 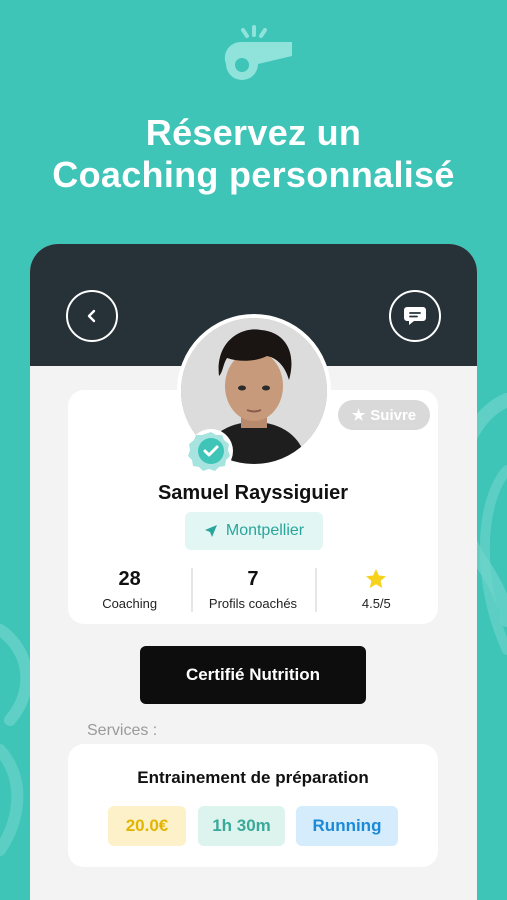 I want to click on stat-label: Coaching, so click(x=130, y=603).